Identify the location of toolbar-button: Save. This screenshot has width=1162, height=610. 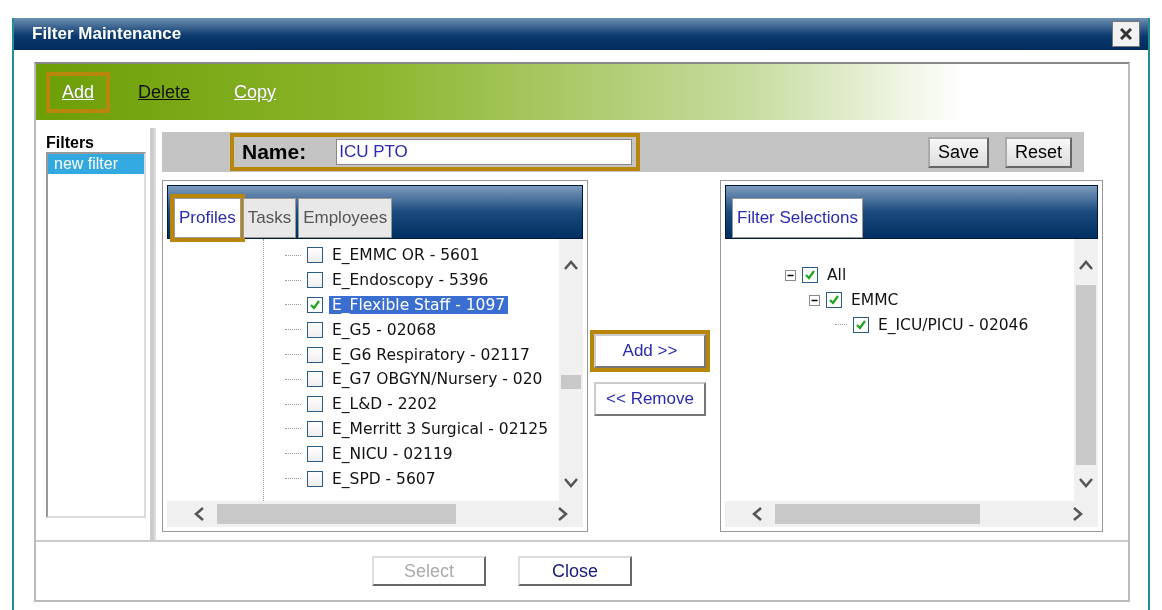
(958, 152).